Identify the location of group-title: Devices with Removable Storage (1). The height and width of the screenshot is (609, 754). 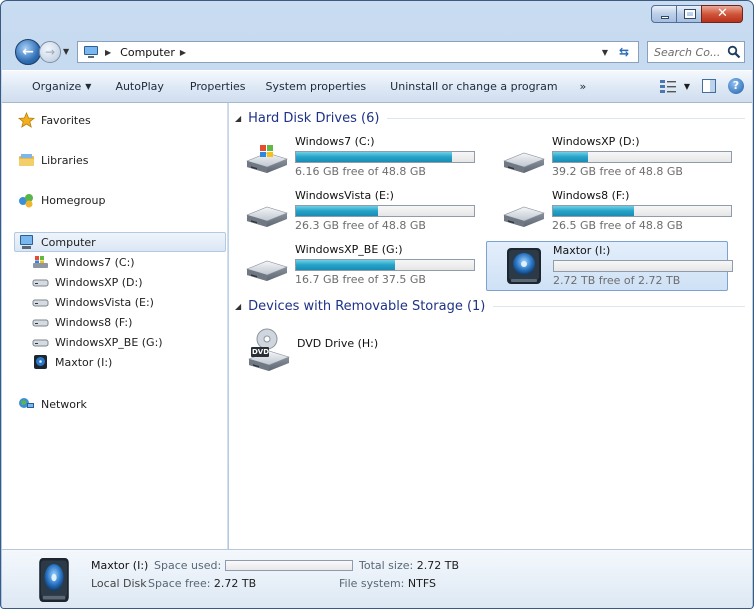
(367, 306).